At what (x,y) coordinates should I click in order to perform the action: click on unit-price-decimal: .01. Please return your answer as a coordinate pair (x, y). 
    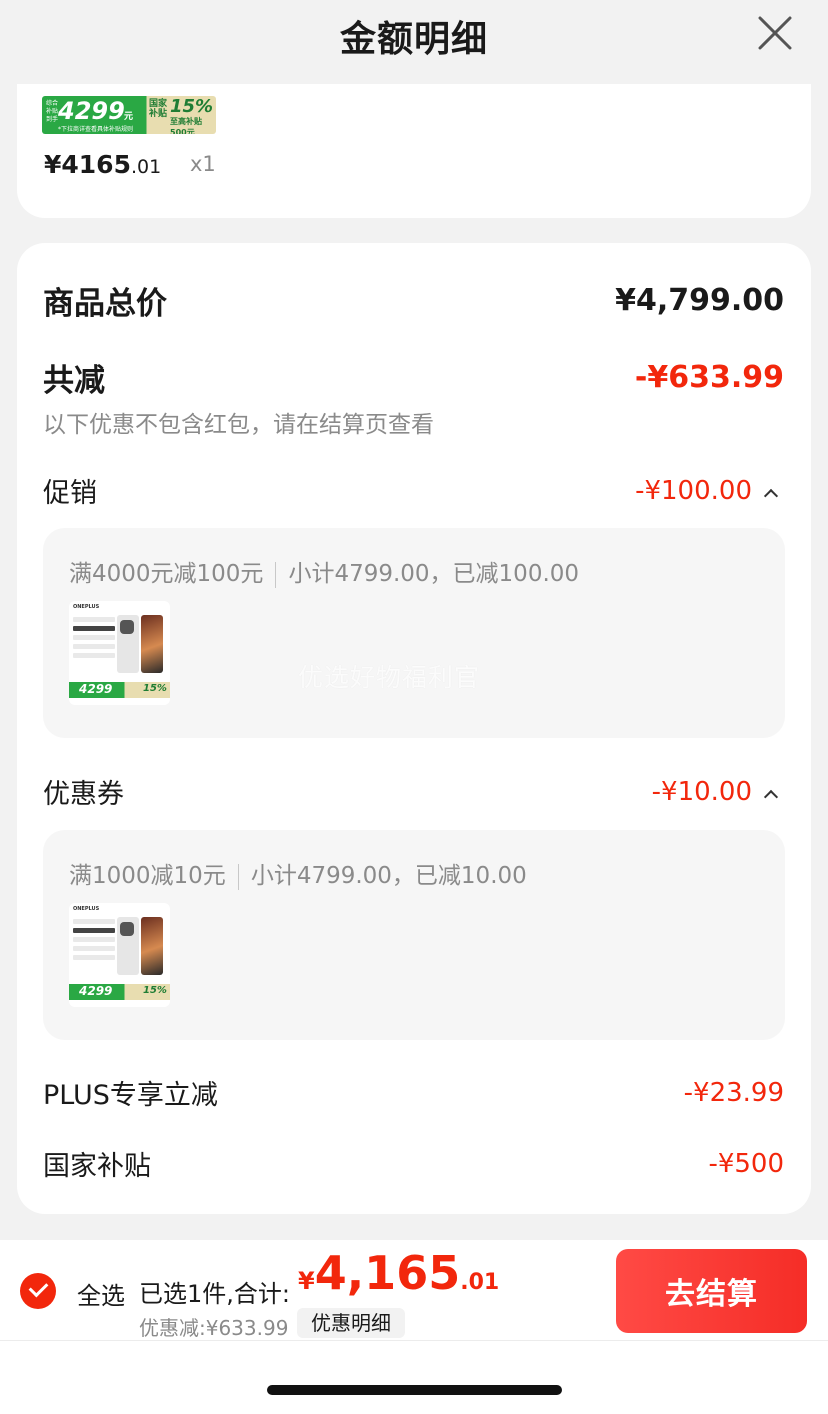
    Looking at the image, I should click on (146, 167).